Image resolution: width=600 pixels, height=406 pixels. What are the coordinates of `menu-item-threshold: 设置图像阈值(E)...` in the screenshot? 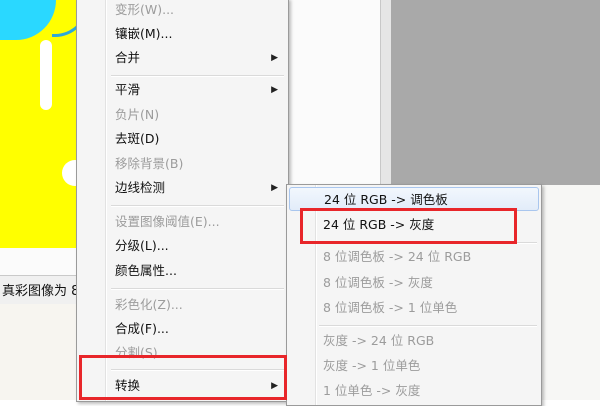 It's located at (182, 222).